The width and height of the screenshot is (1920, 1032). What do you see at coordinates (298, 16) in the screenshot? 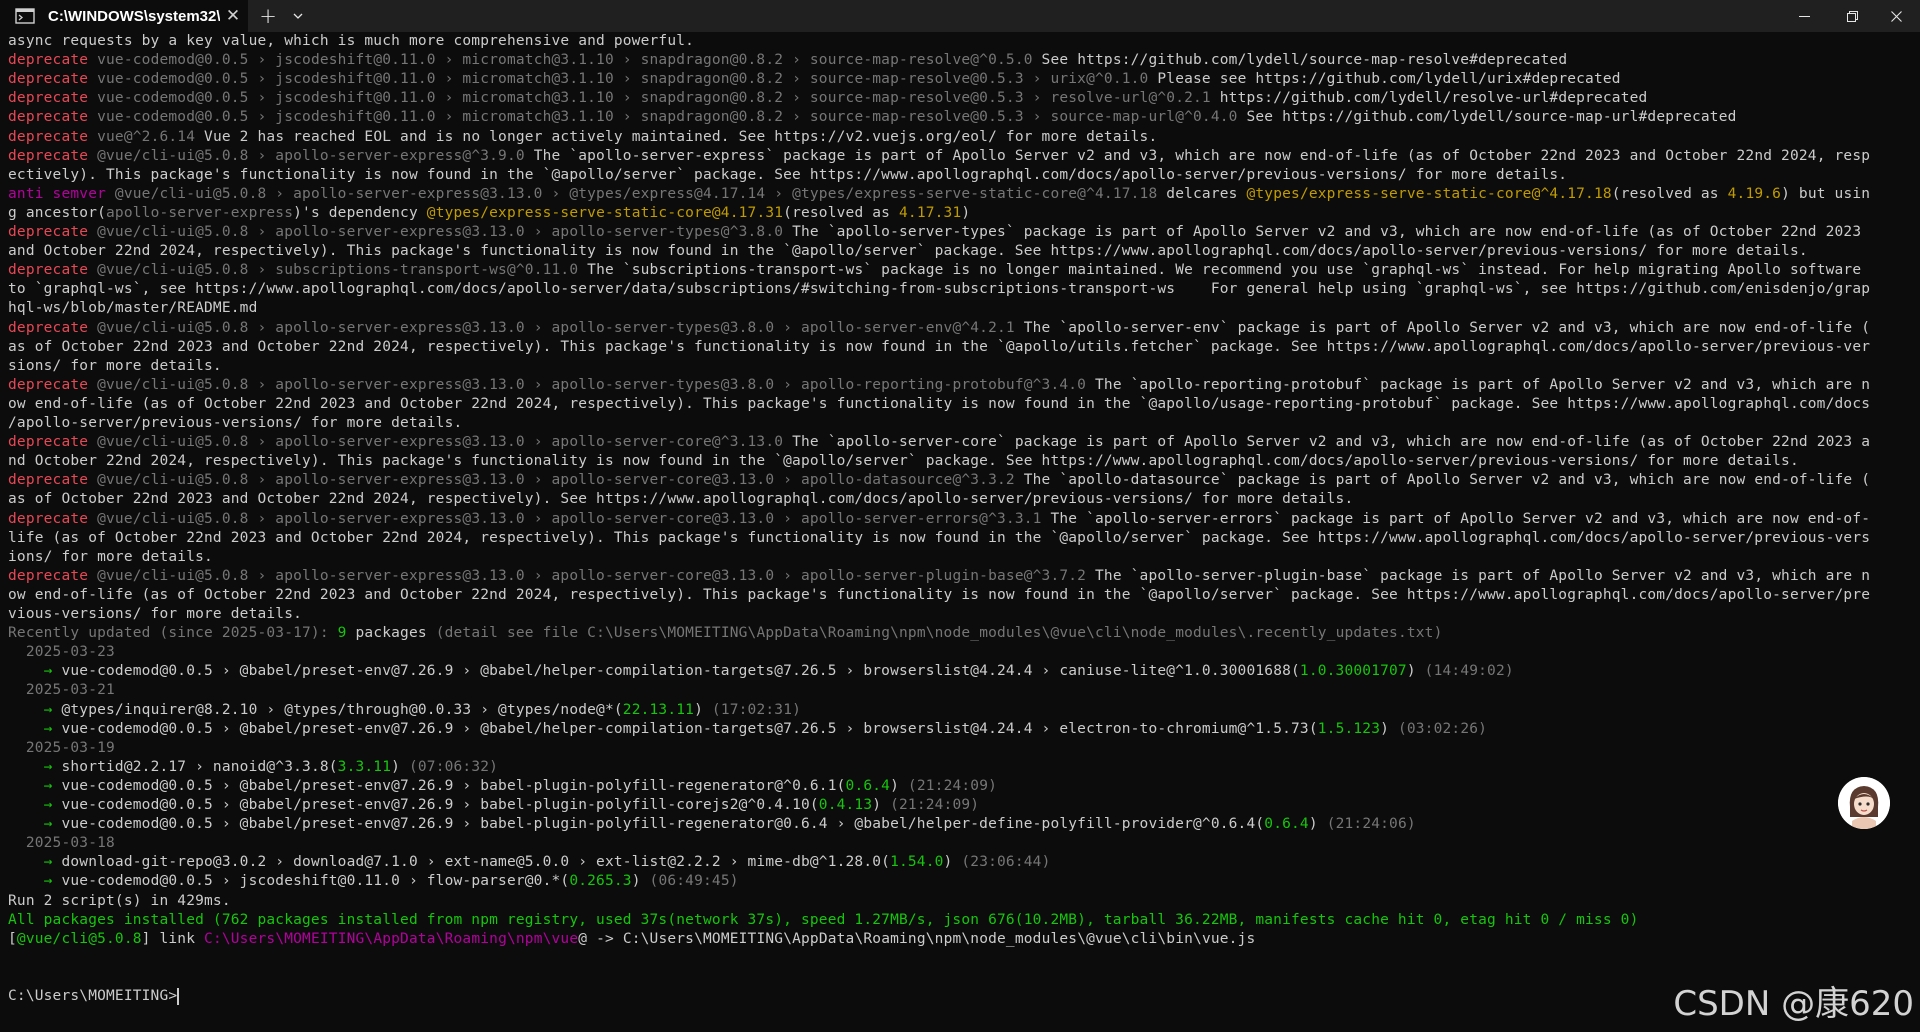
I see `chevron-down-icon` at bounding box center [298, 16].